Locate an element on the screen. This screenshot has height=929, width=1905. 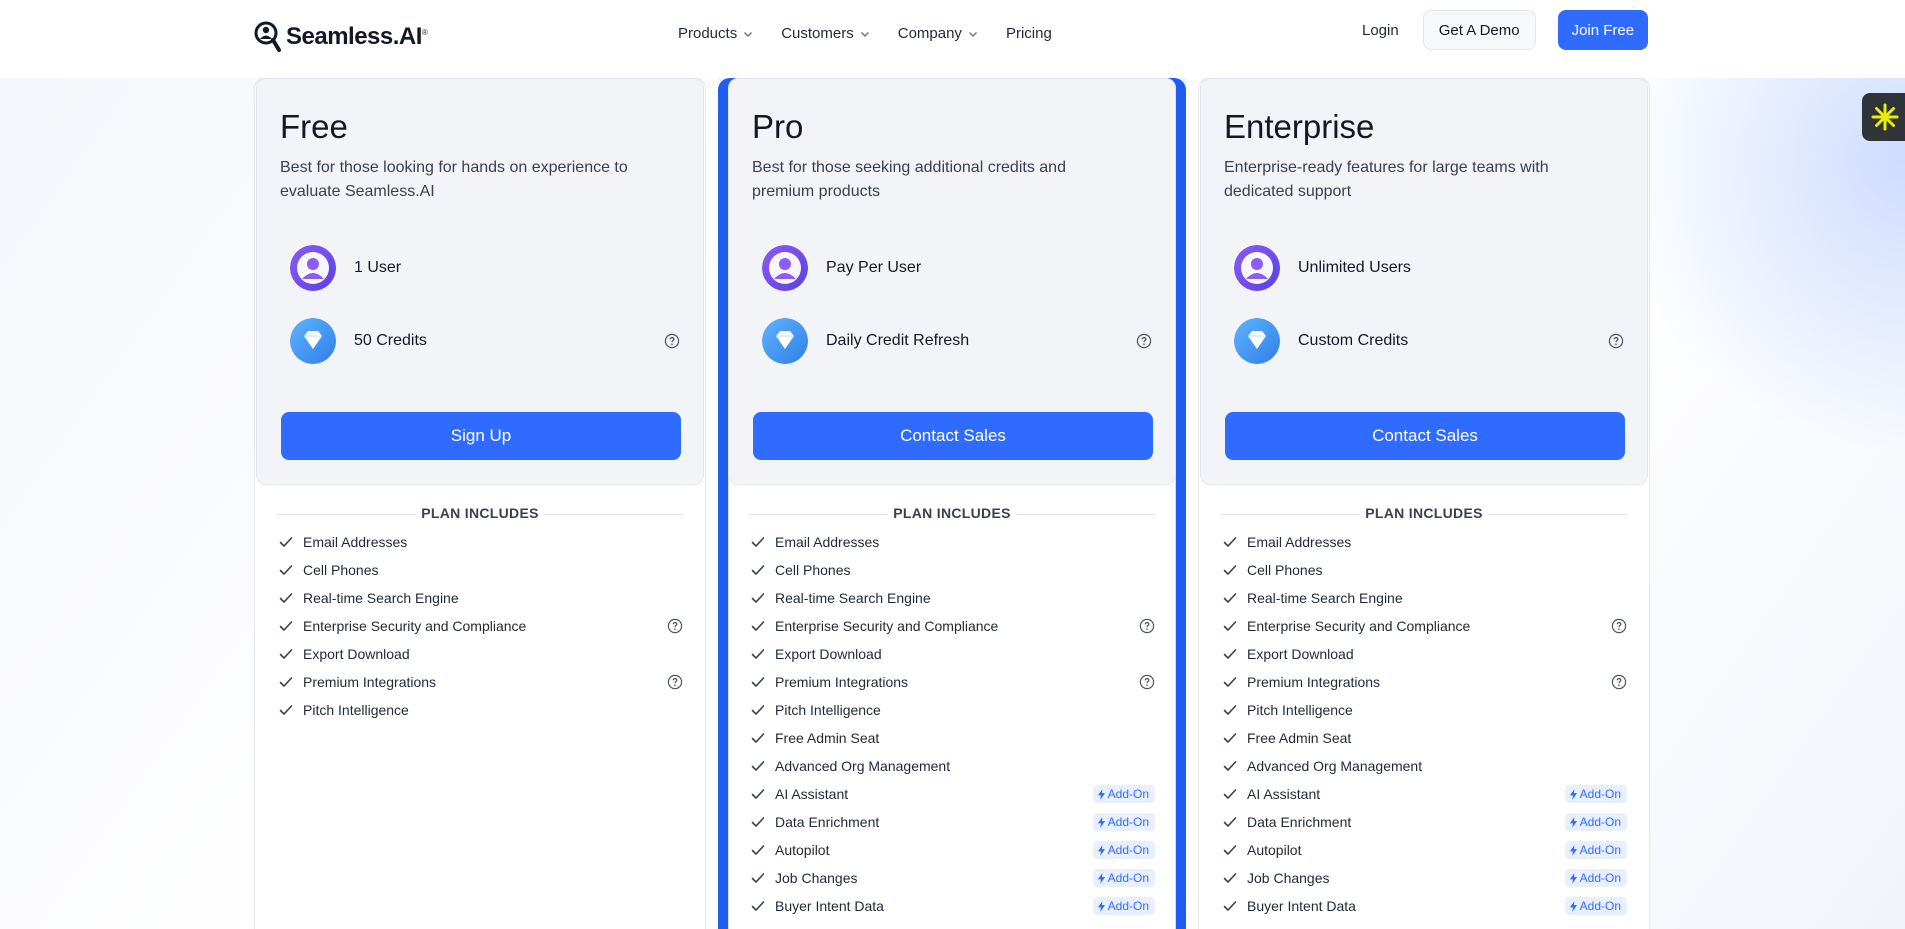
chevron-down-icon is located at coordinates (864, 34).